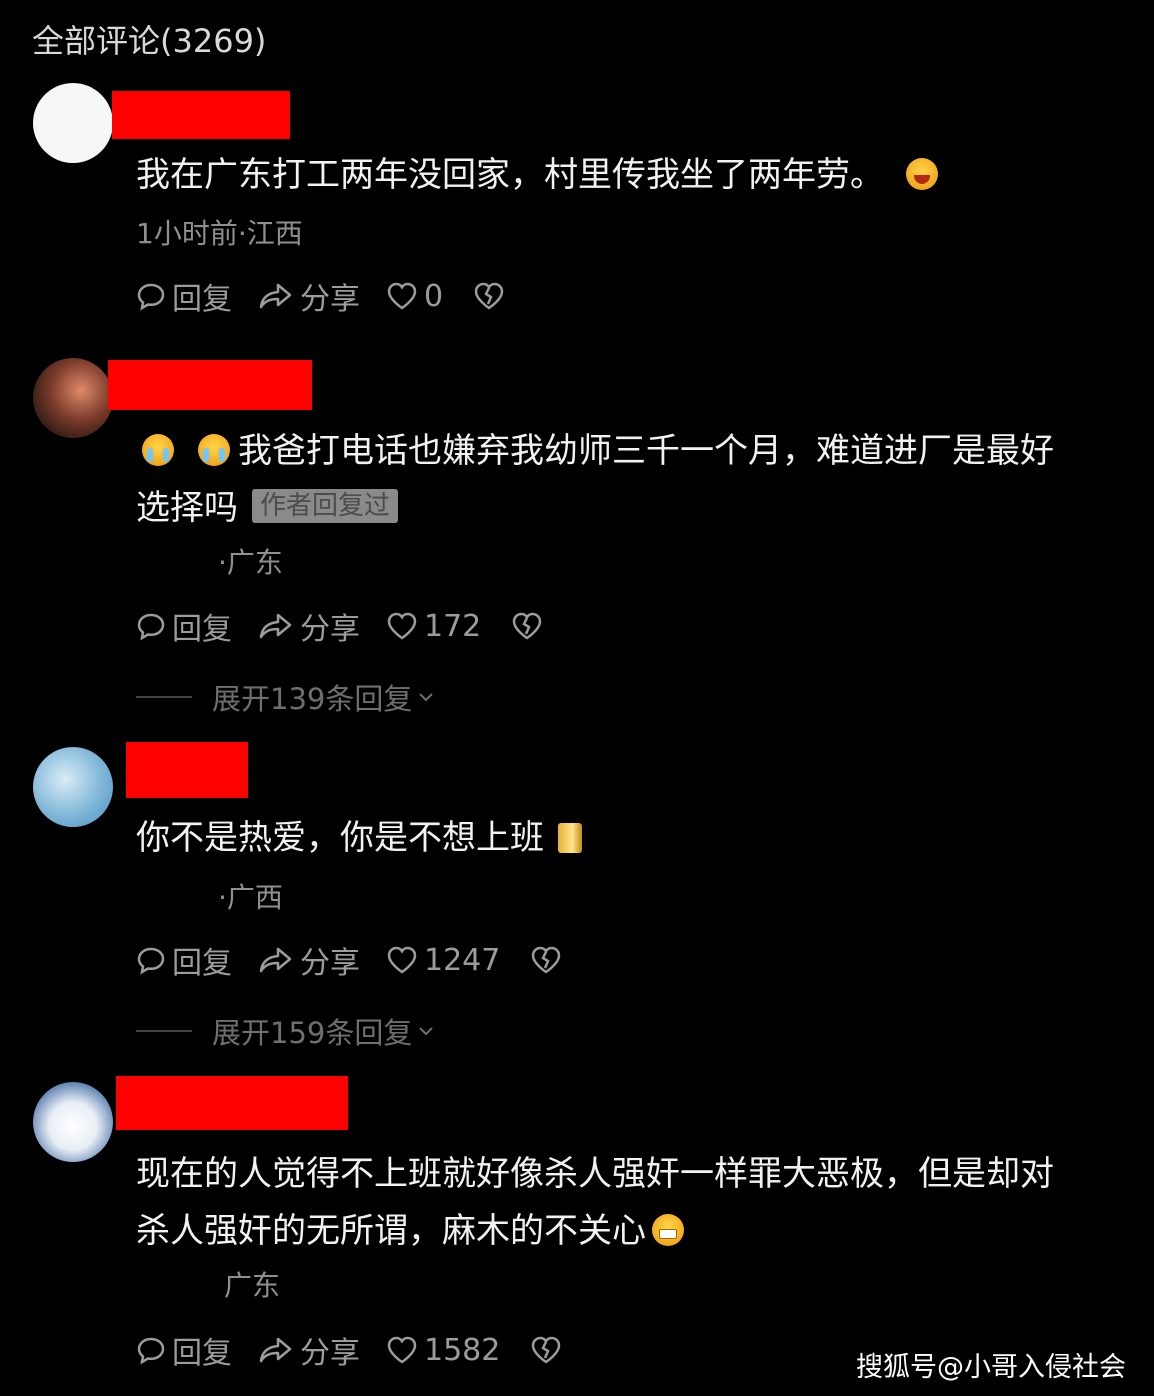 Image resolution: width=1154 pixels, height=1396 pixels. I want to click on comment-actions: 回复 分享 172, so click(339, 626).